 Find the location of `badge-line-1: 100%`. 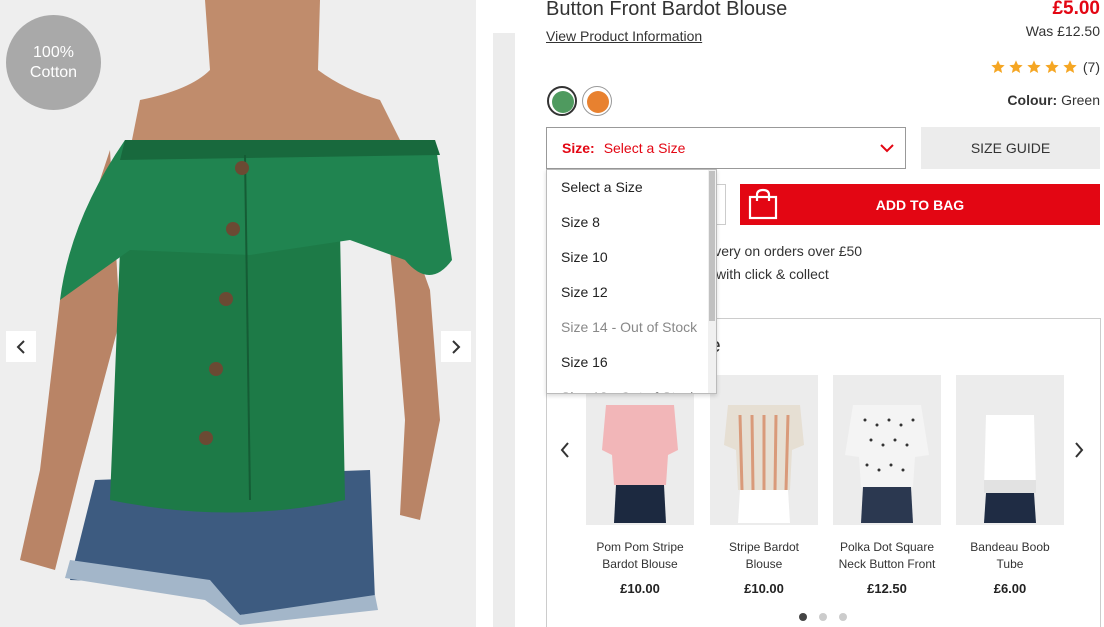

badge-line-1: 100% is located at coordinates (53, 52).